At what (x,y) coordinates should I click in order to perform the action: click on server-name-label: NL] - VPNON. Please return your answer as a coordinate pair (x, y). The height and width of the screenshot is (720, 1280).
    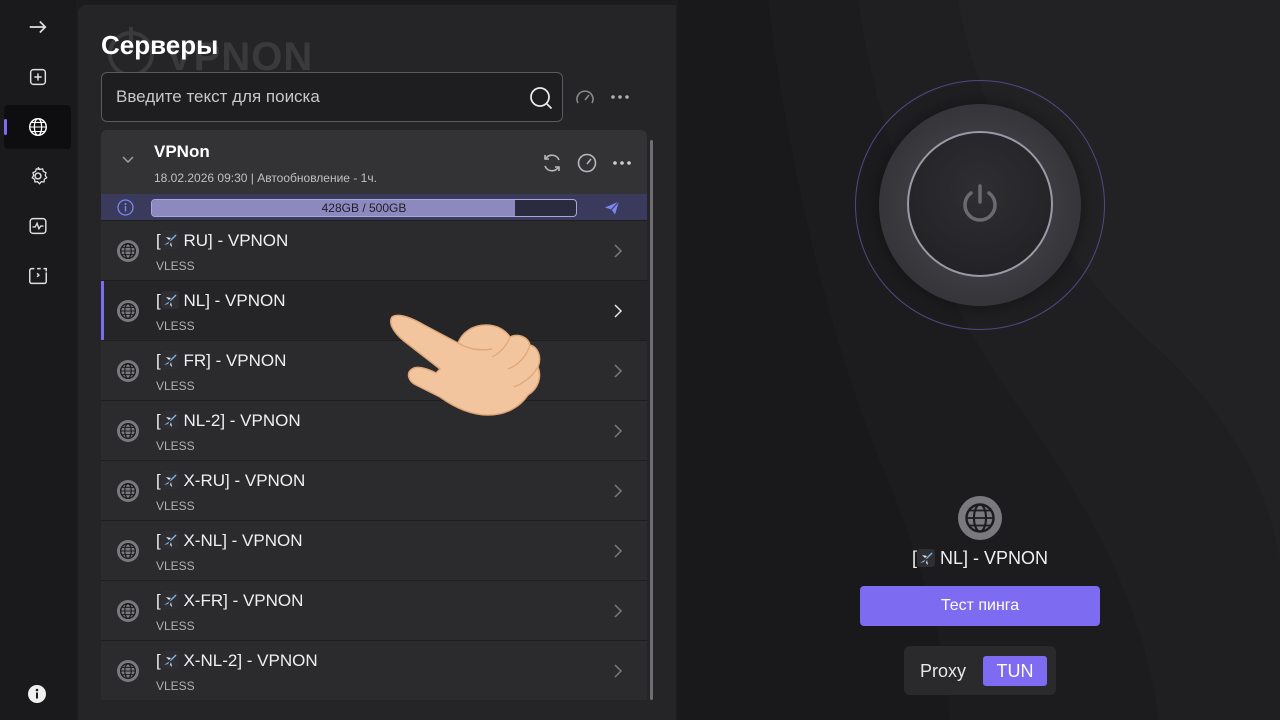
    Looking at the image, I should click on (234, 300).